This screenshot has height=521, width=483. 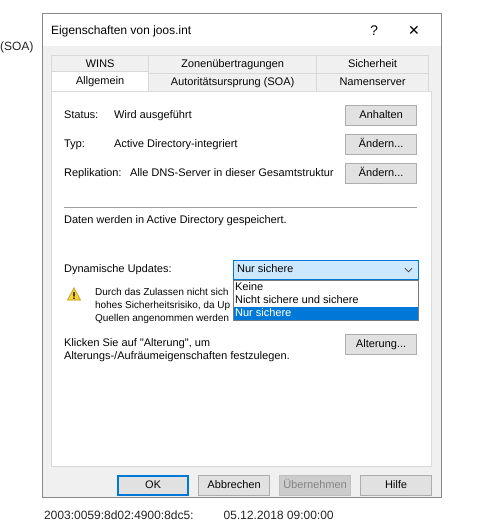 I want to click on warning-icon, so click(x=74, y=293).